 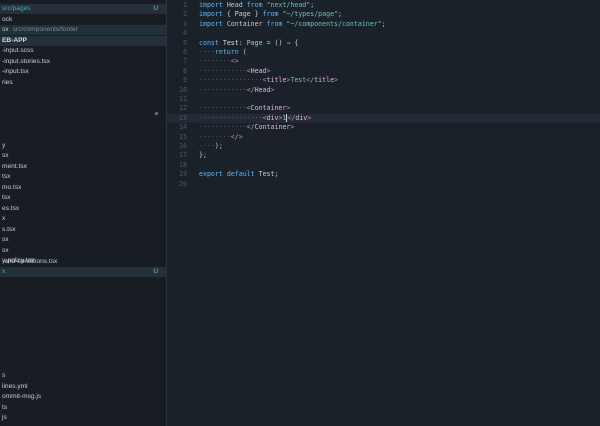 What do you see at coordinates (4, 418) in the screenshot?
I see `sidebar-file-label: js` at bounding box center [4, 418].